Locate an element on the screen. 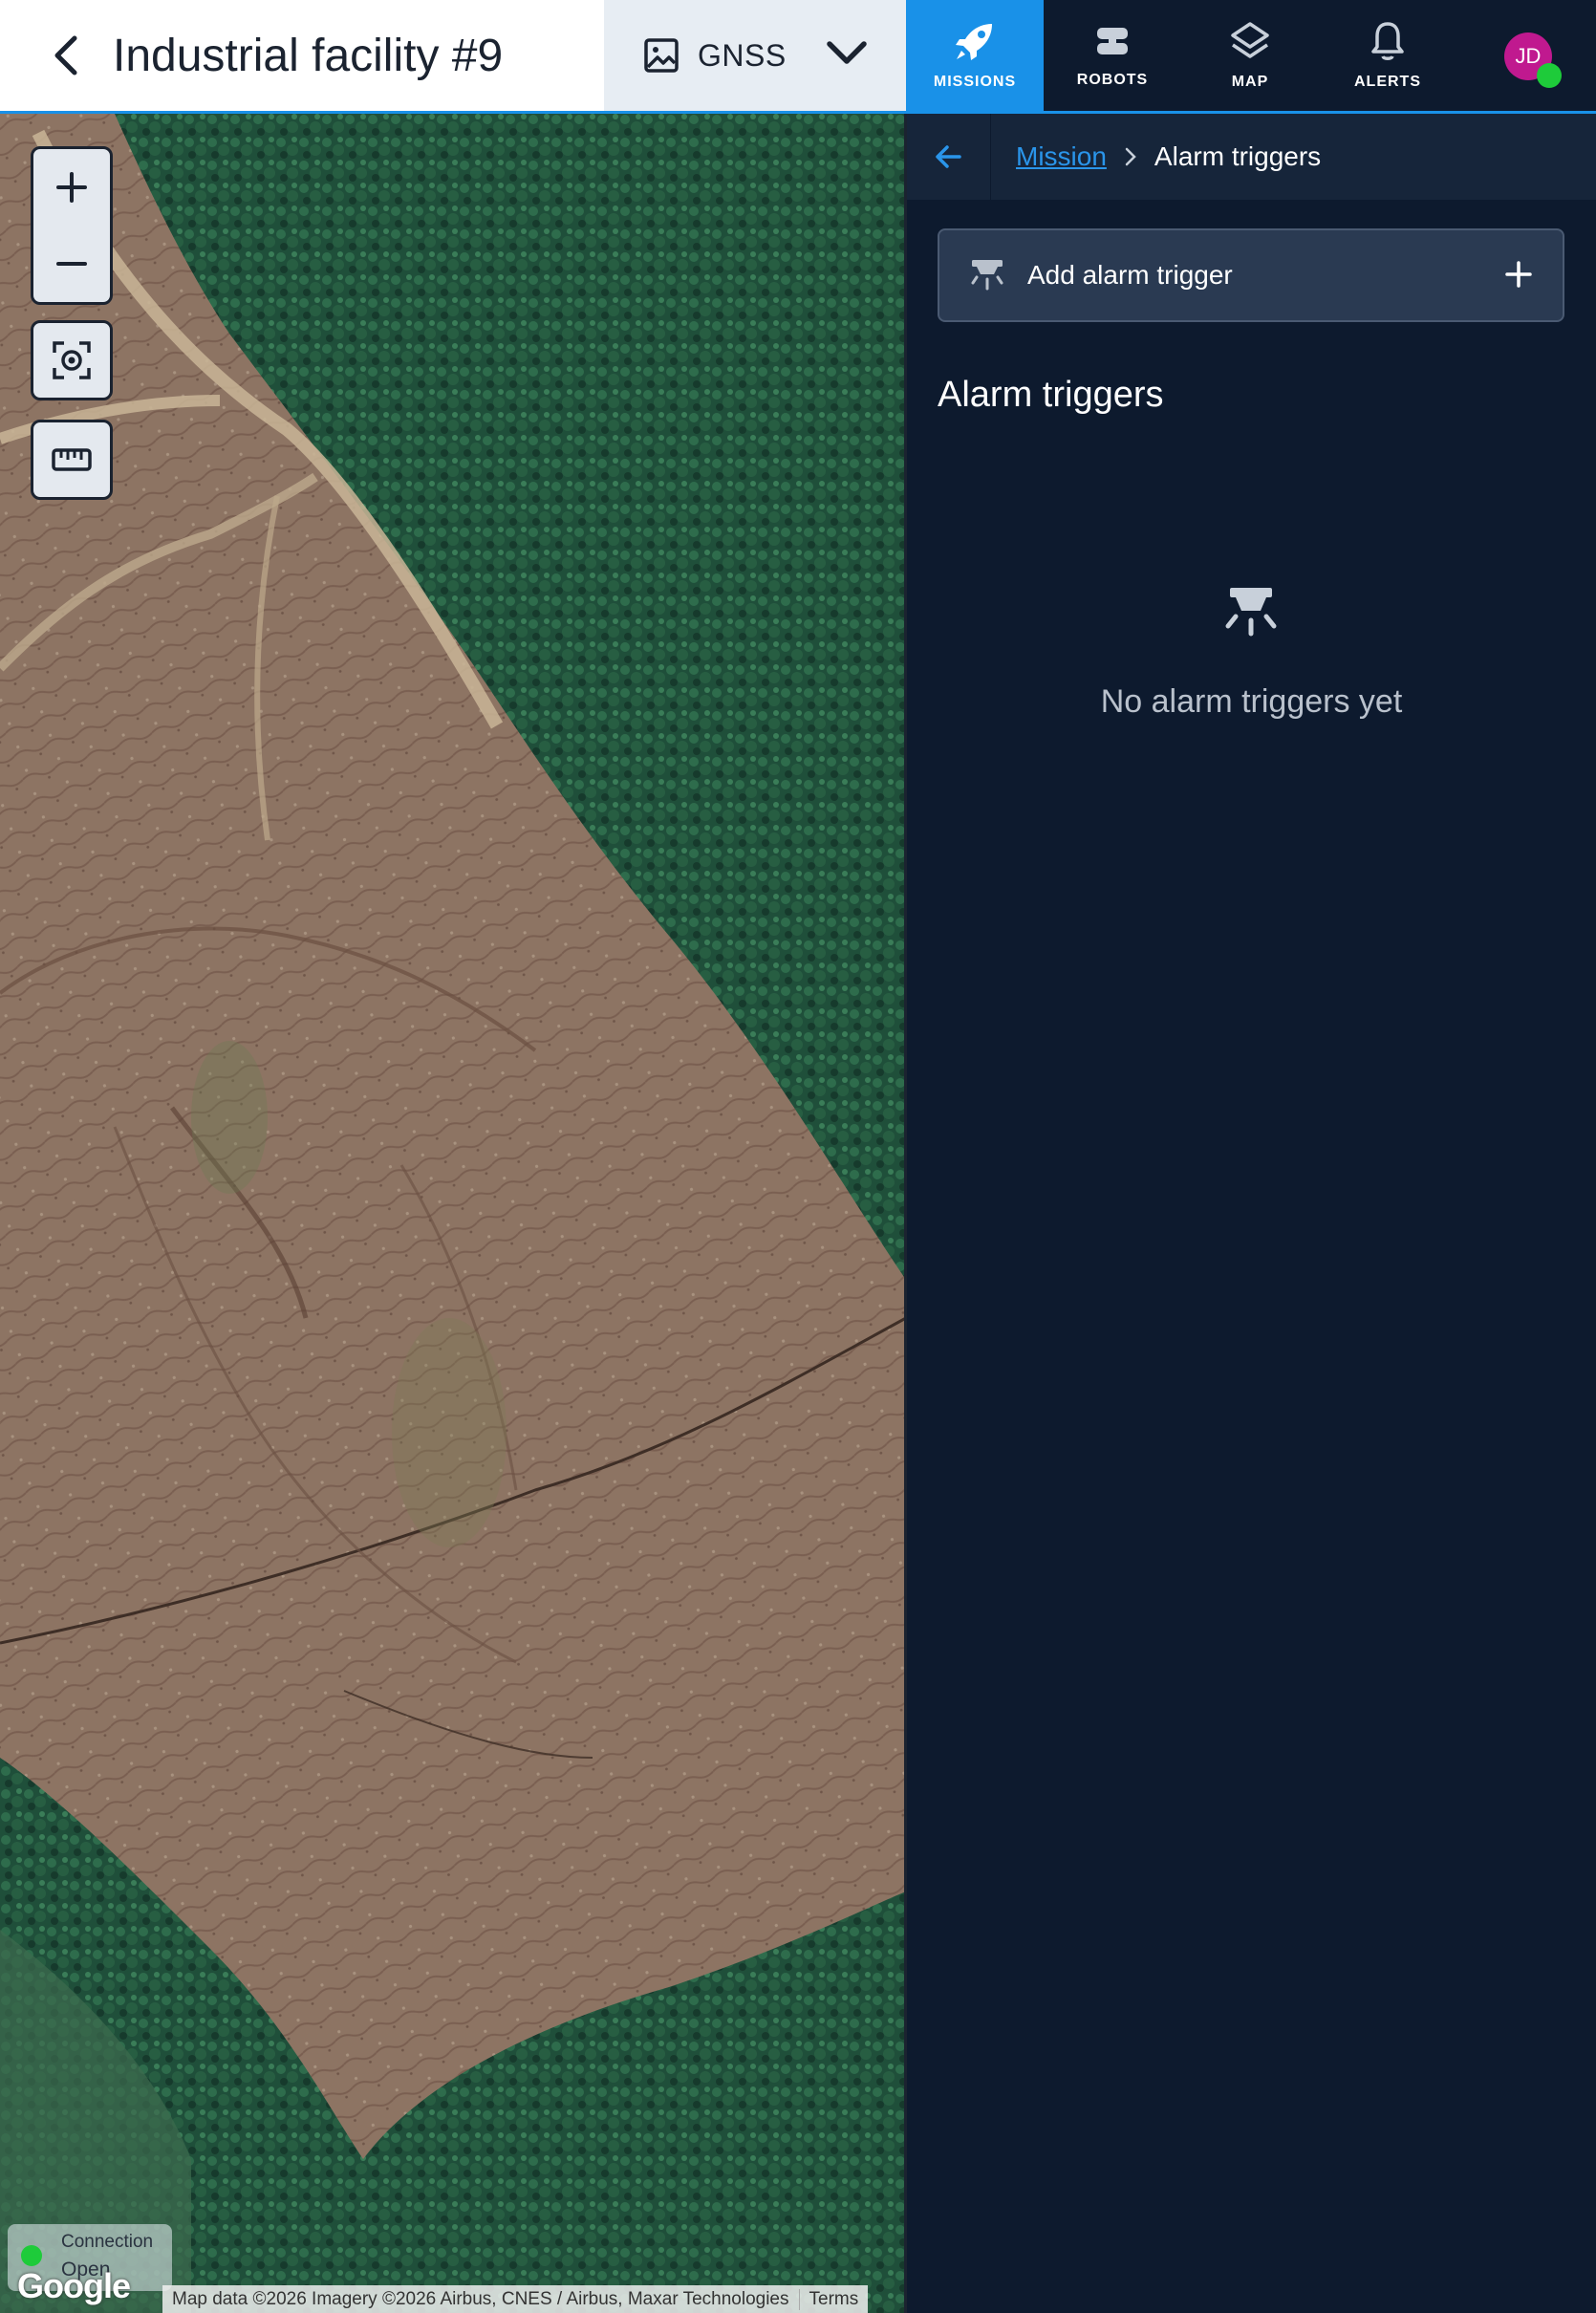 This screenshot has height=2313, width=1596. back-button is located at coordinates (67, 55).